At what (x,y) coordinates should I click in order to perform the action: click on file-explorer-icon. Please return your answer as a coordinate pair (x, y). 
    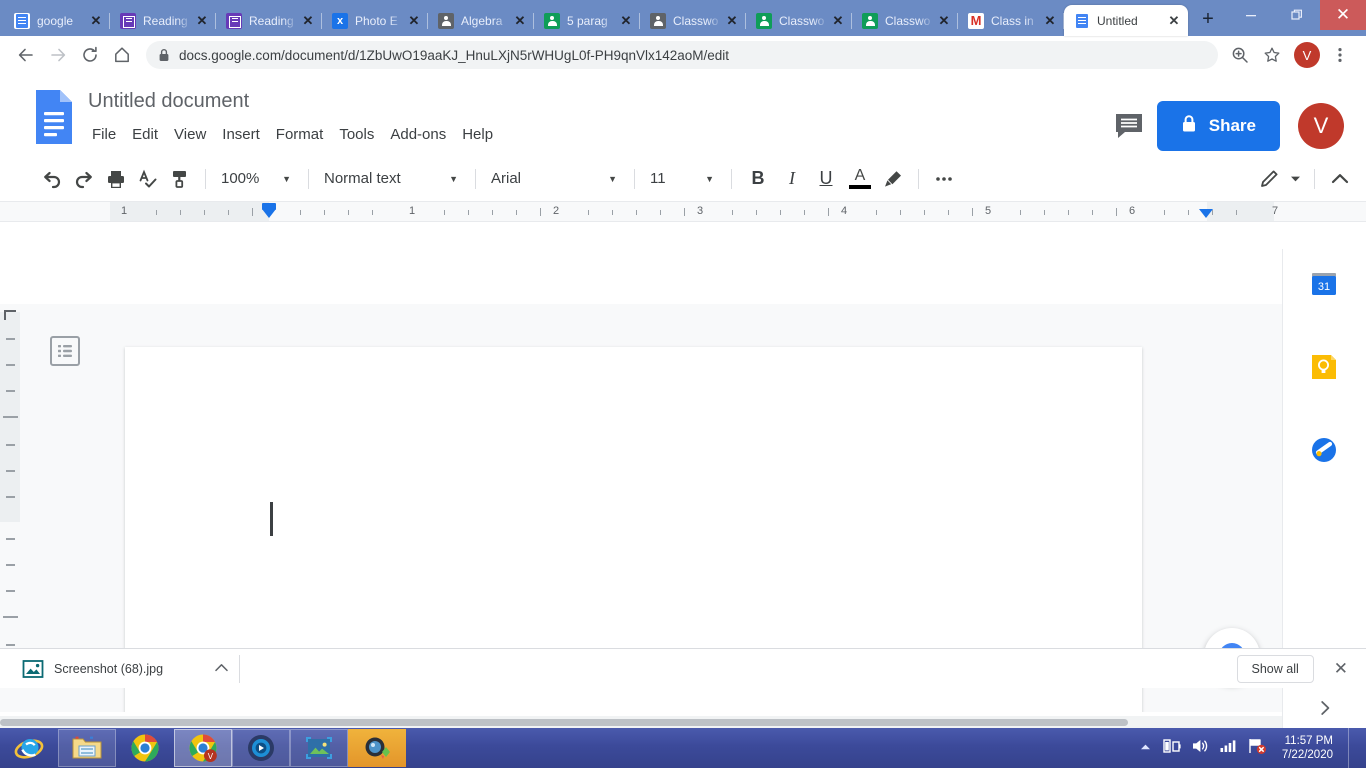
    Looking at the image, I should click on (87, 748).